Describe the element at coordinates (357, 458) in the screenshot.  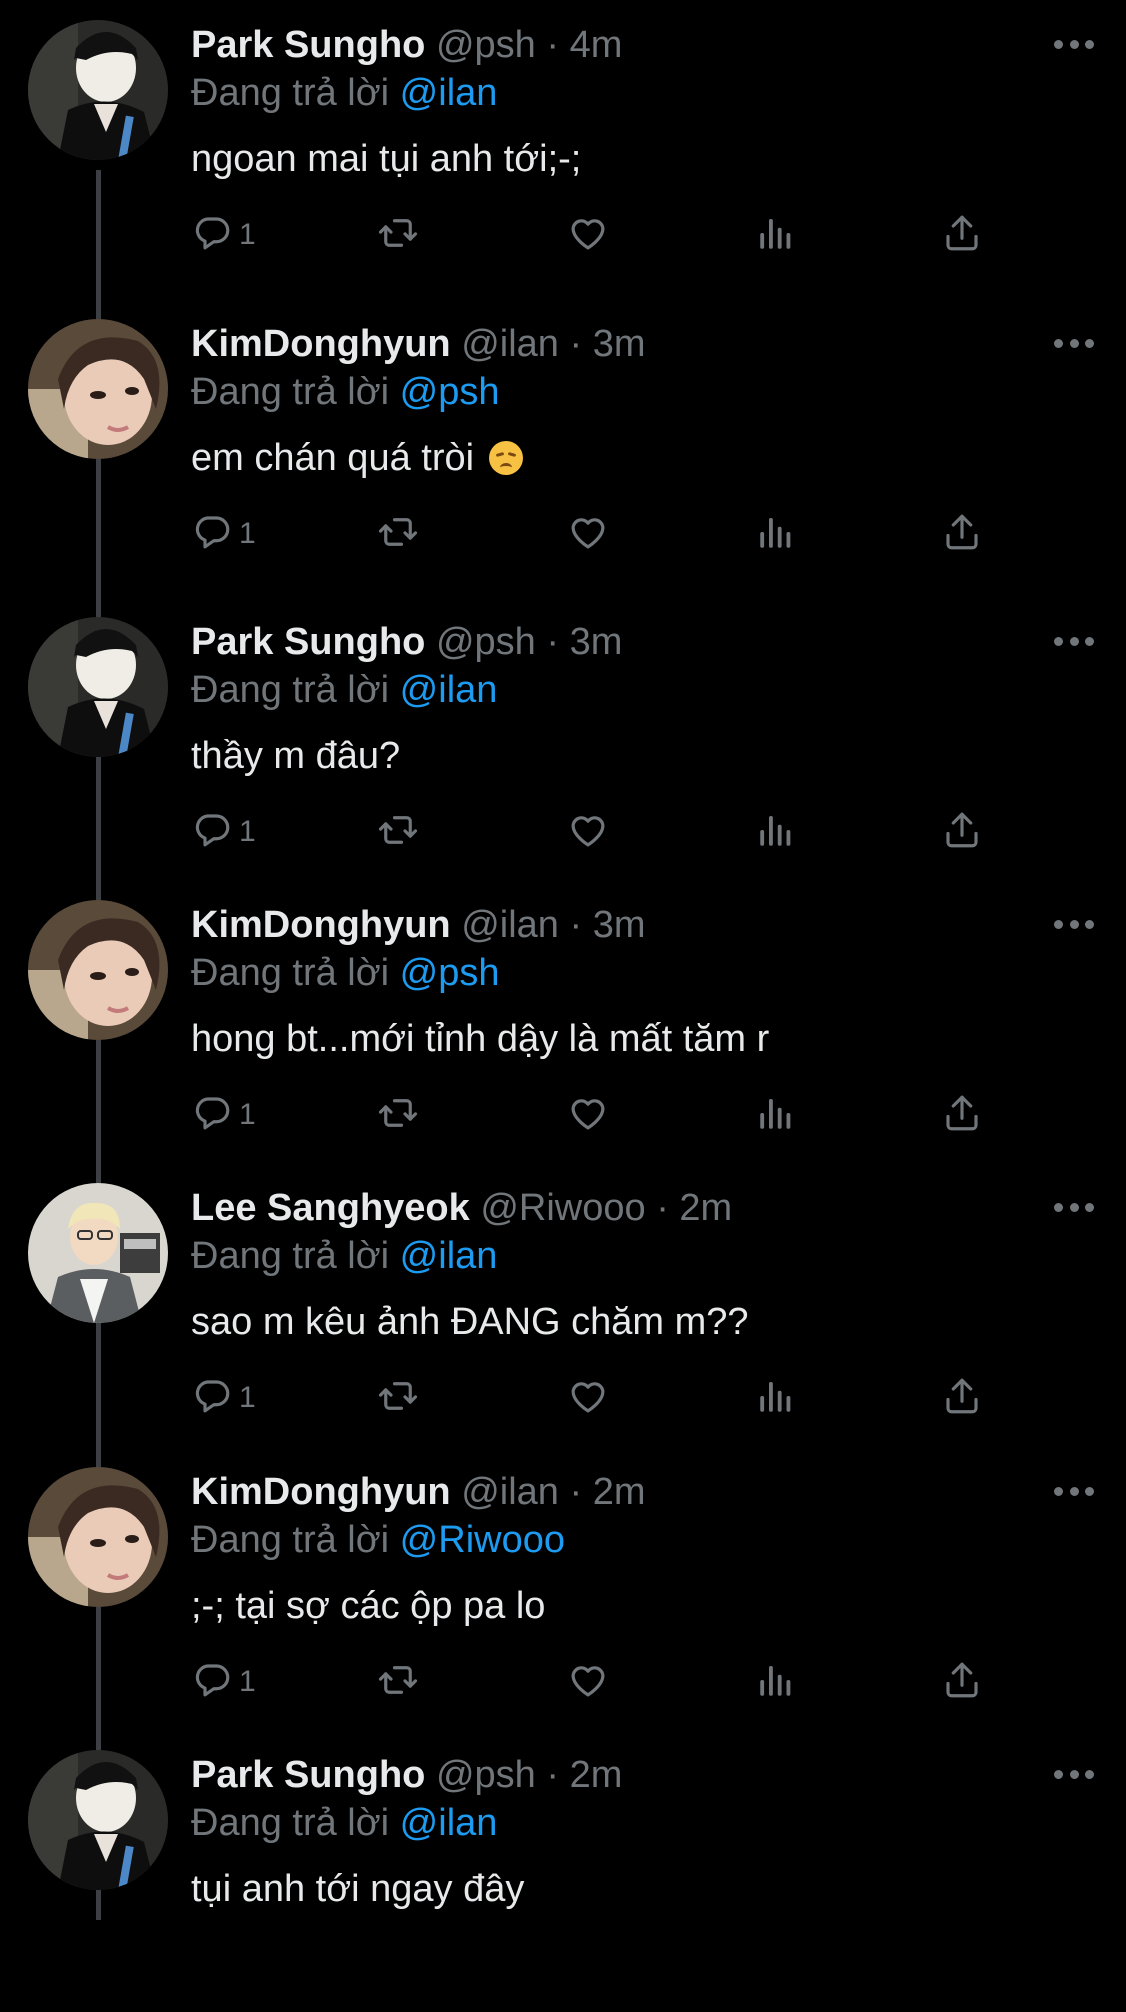
I see `tweet-text: em chán quá tròi` at that location.